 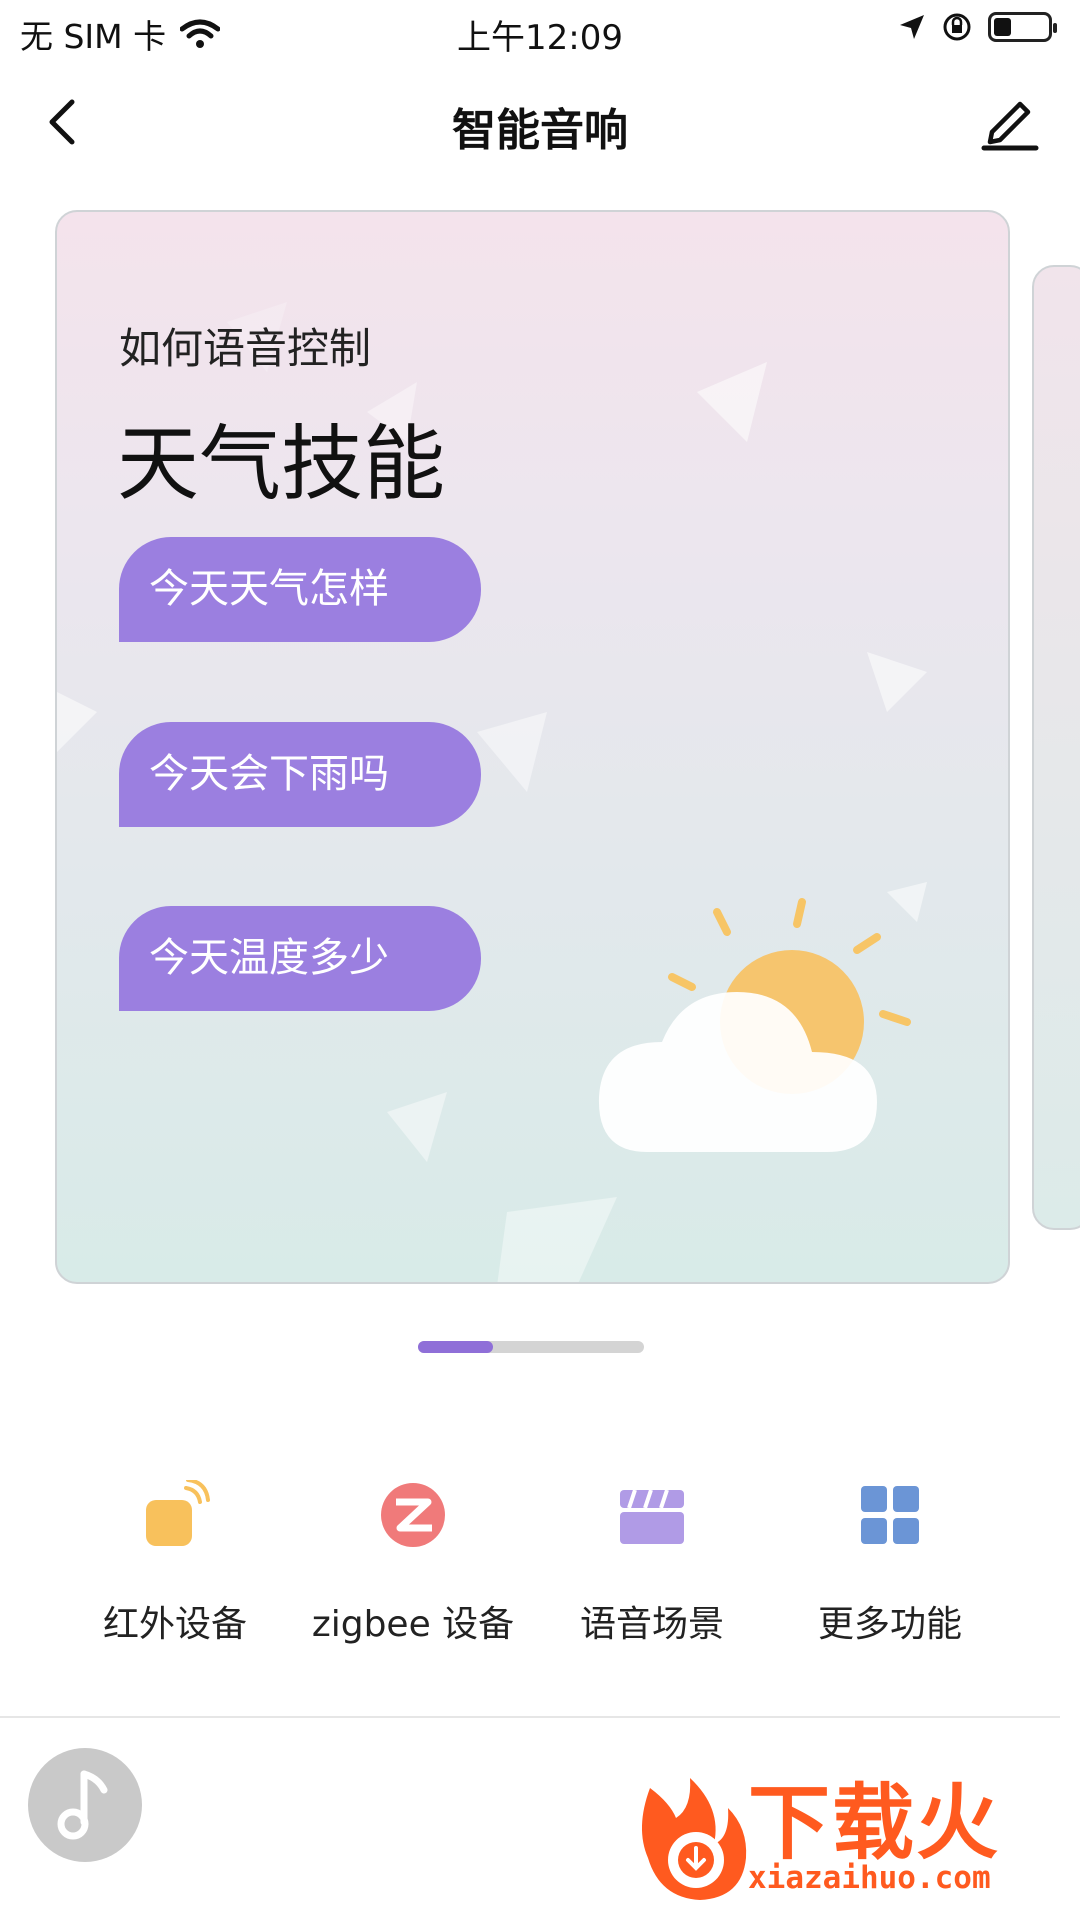 I want to click on nav-bar: 智能音响, so click(x=540, y=122).